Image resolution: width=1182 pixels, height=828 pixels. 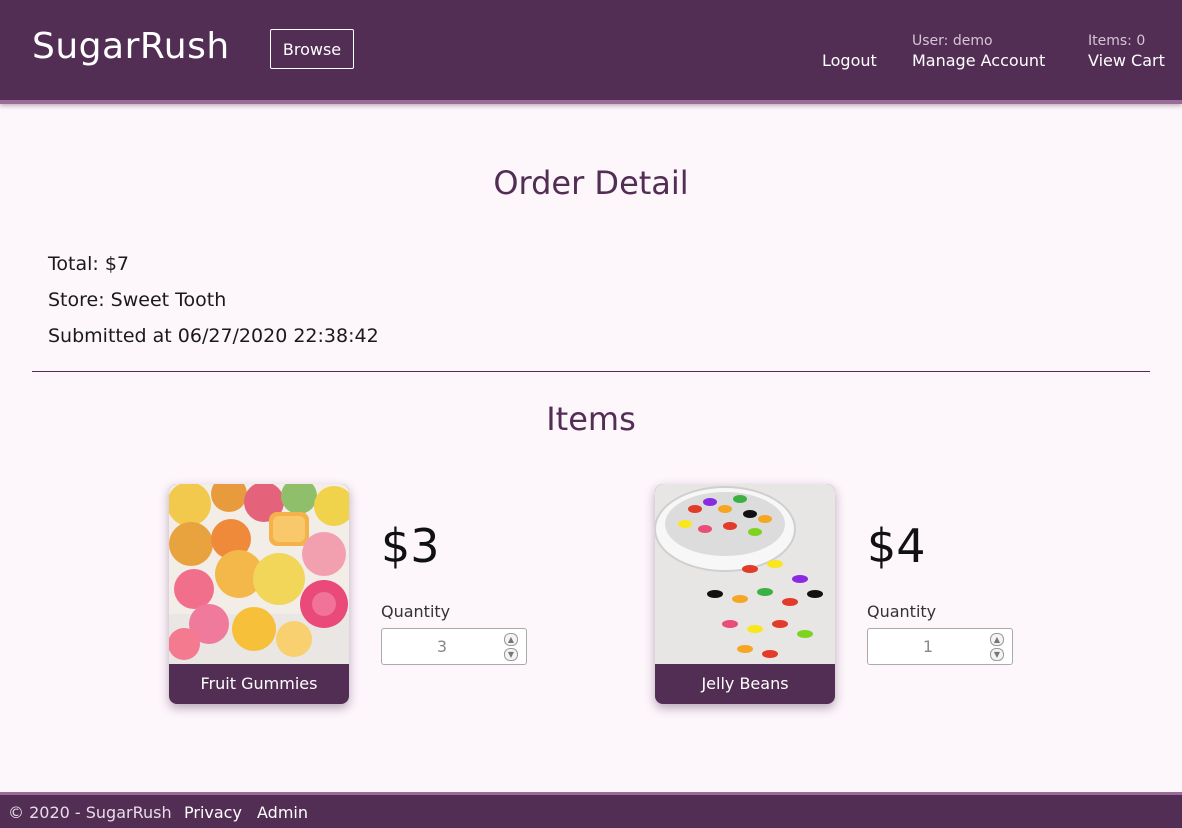 I want to click on cart-items-count: Items: 0, so click(x=1117, y=41).